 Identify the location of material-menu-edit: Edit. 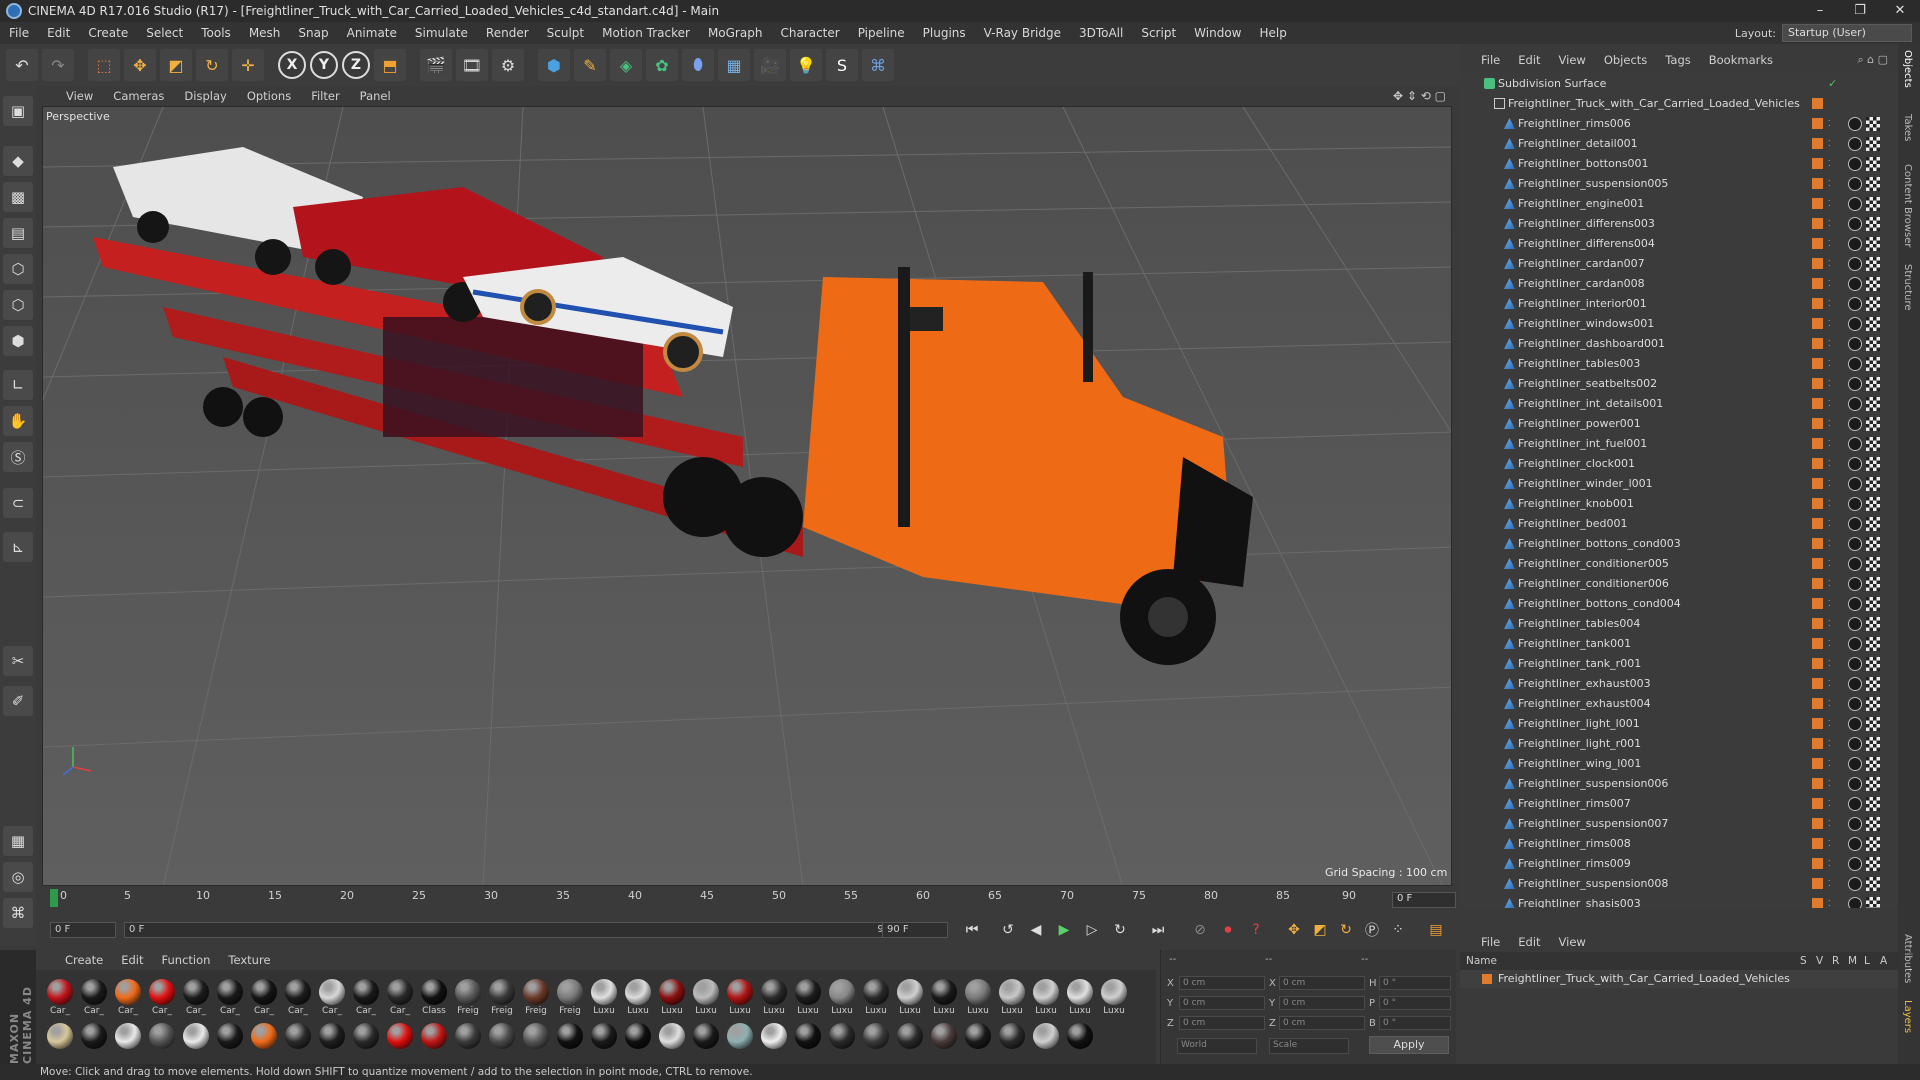
(132, 960).